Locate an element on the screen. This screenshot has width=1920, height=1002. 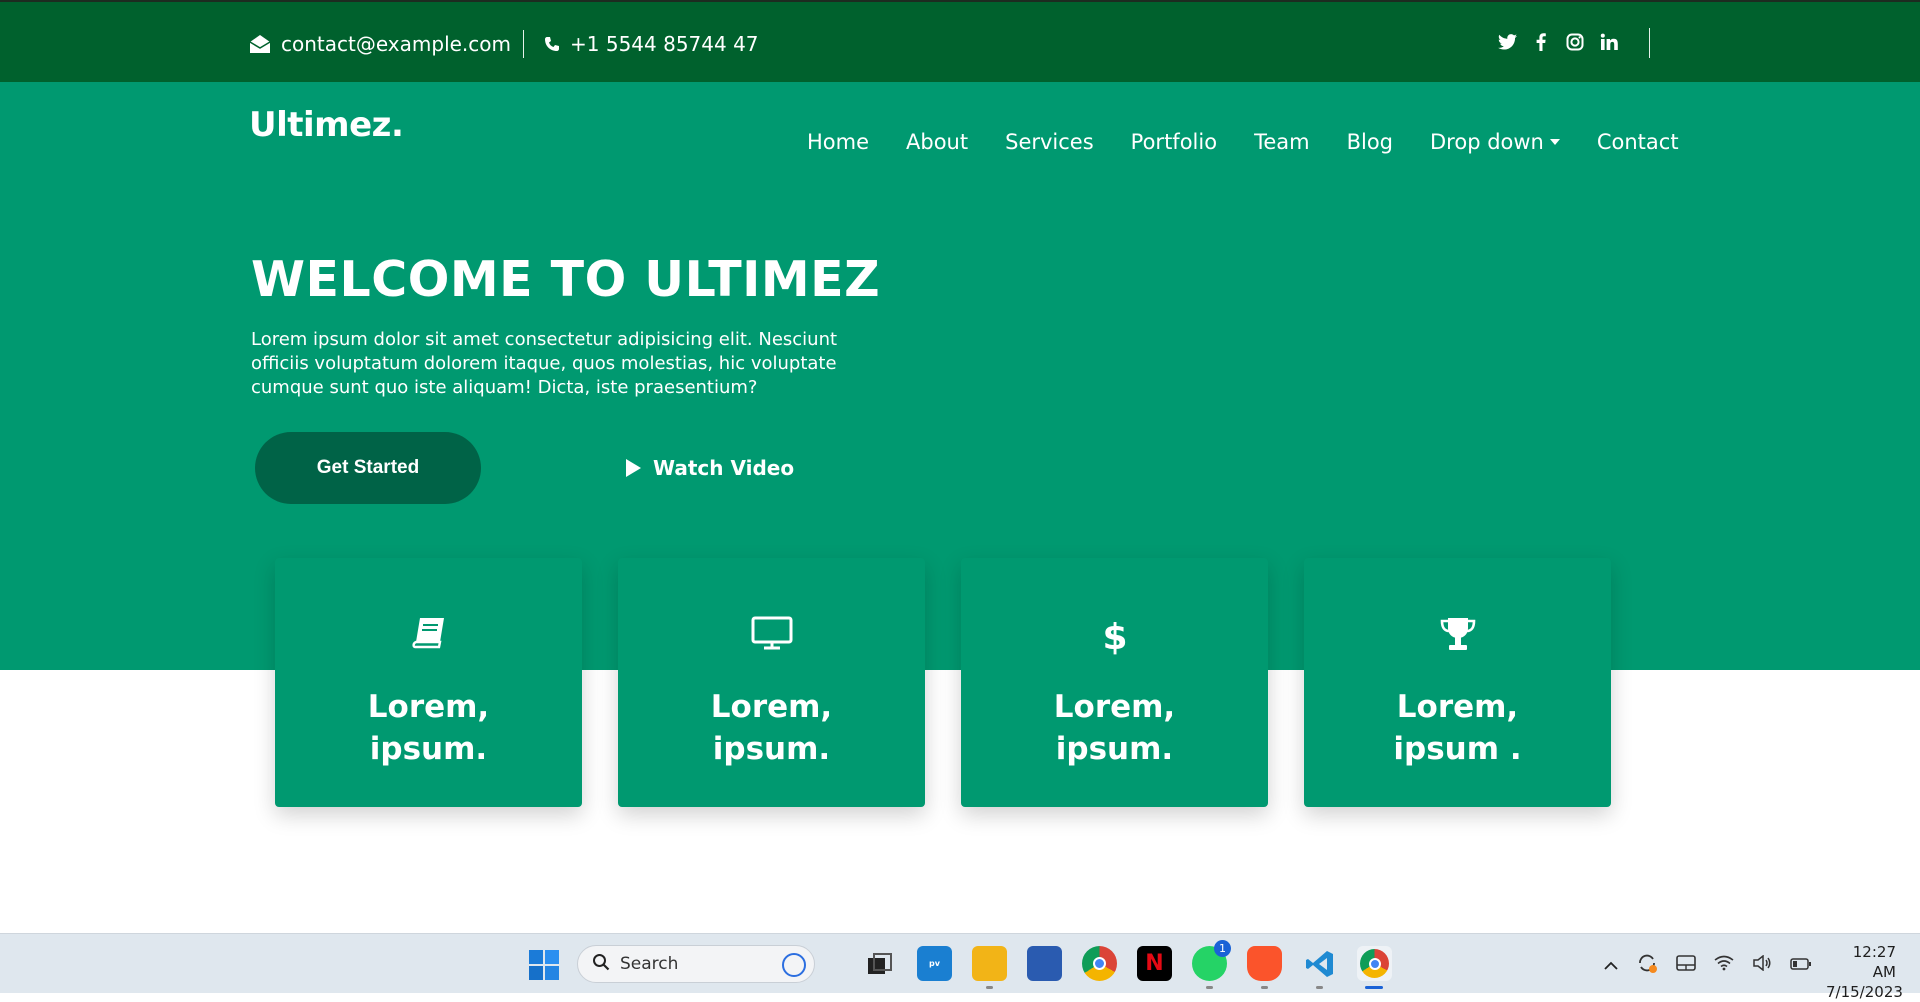
task-view-icon is located at coordinates (879, 963).